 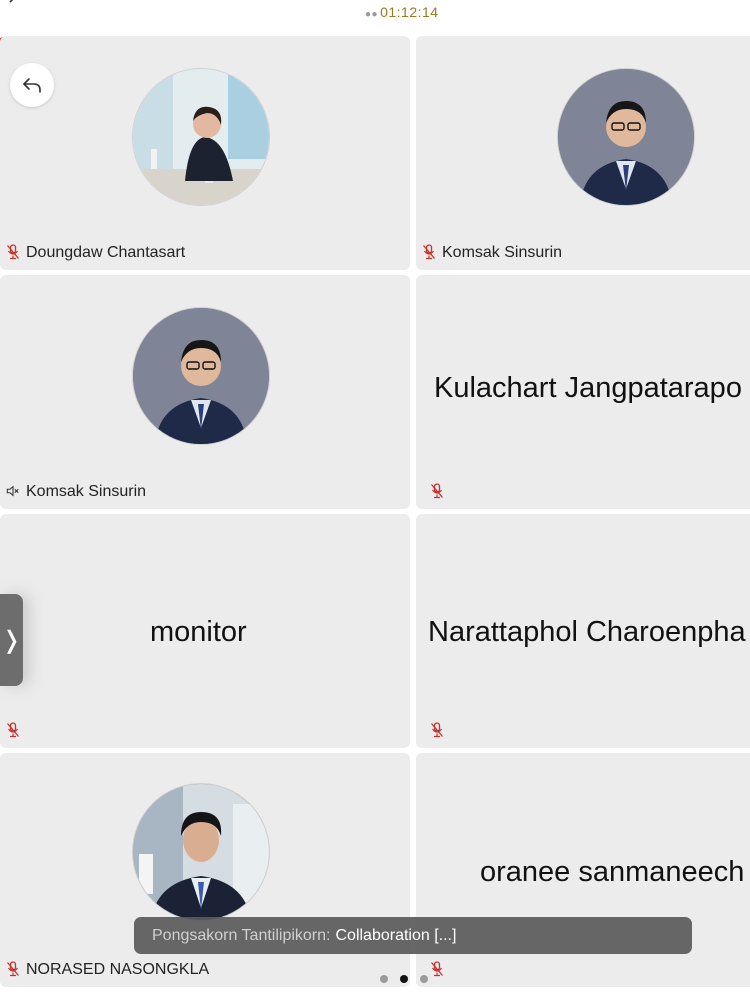 I want to click on participant-tile: Narattaphol Charoenpha, so click(x=583, y=631).